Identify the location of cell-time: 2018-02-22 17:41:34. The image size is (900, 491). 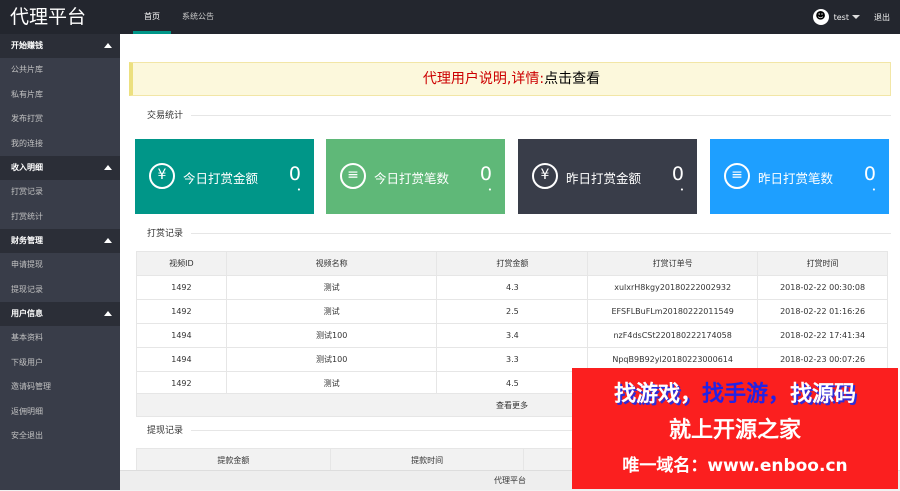
(822, 335).